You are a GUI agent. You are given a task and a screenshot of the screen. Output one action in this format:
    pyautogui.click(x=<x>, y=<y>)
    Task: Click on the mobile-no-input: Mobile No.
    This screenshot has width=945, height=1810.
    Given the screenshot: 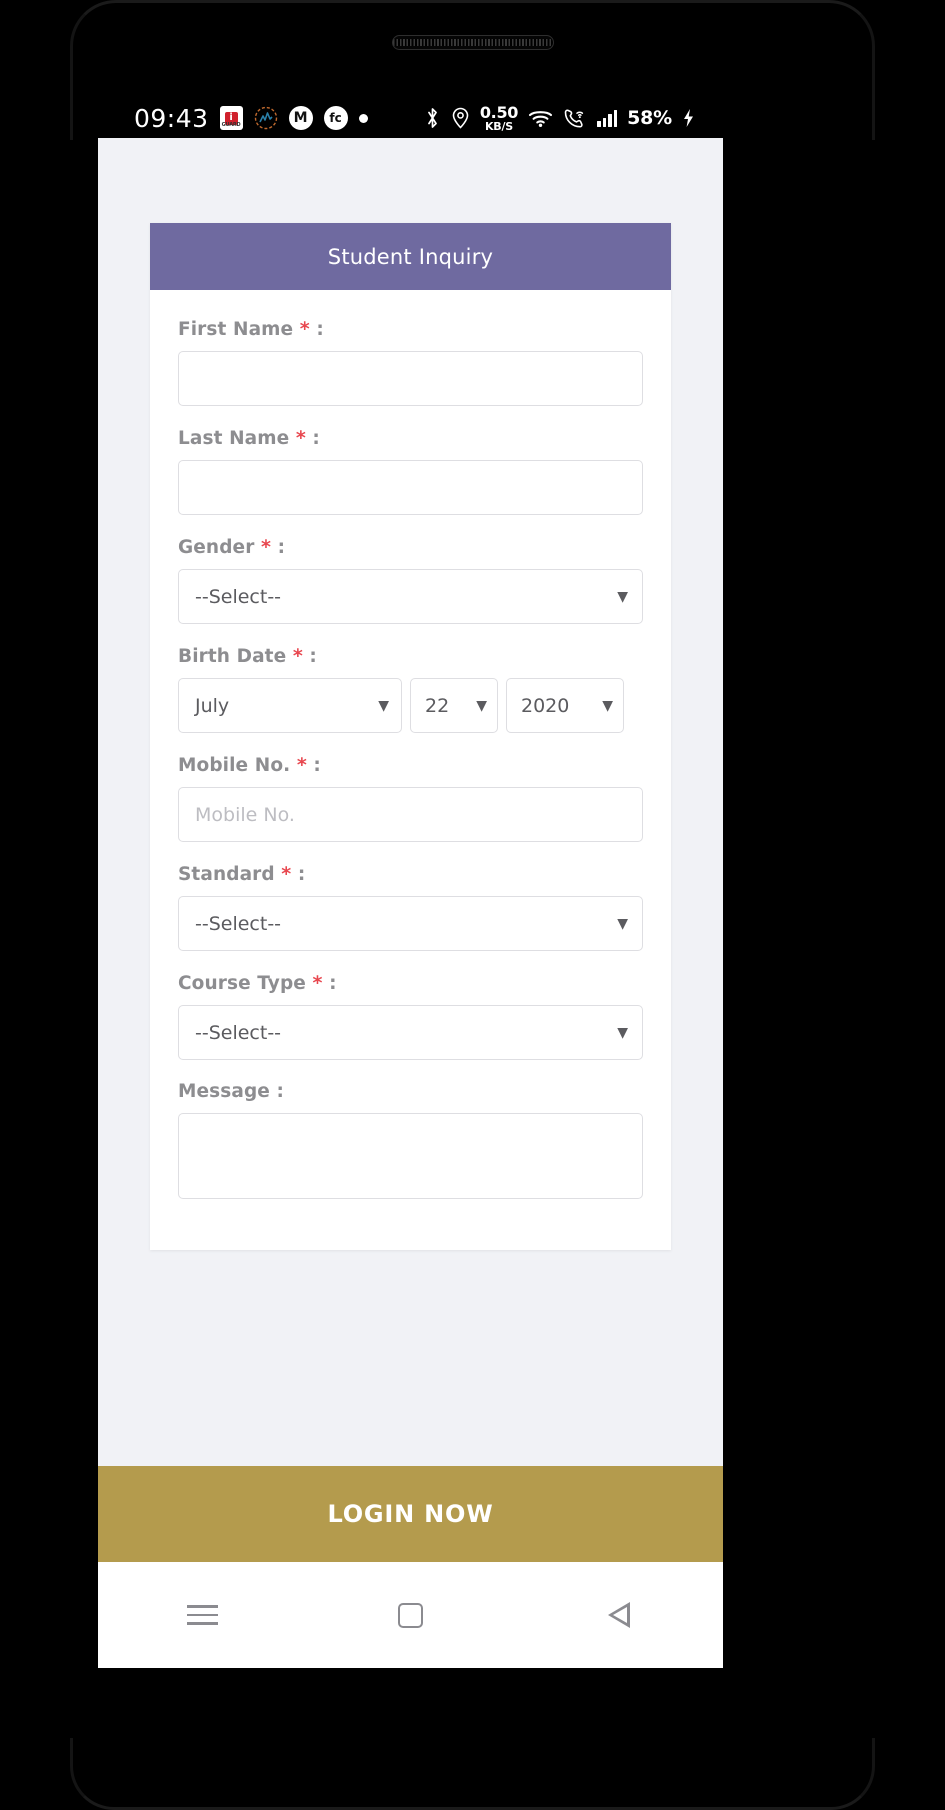 What is the action you would take?
    pyautogui.click(x=410, y=814)
    